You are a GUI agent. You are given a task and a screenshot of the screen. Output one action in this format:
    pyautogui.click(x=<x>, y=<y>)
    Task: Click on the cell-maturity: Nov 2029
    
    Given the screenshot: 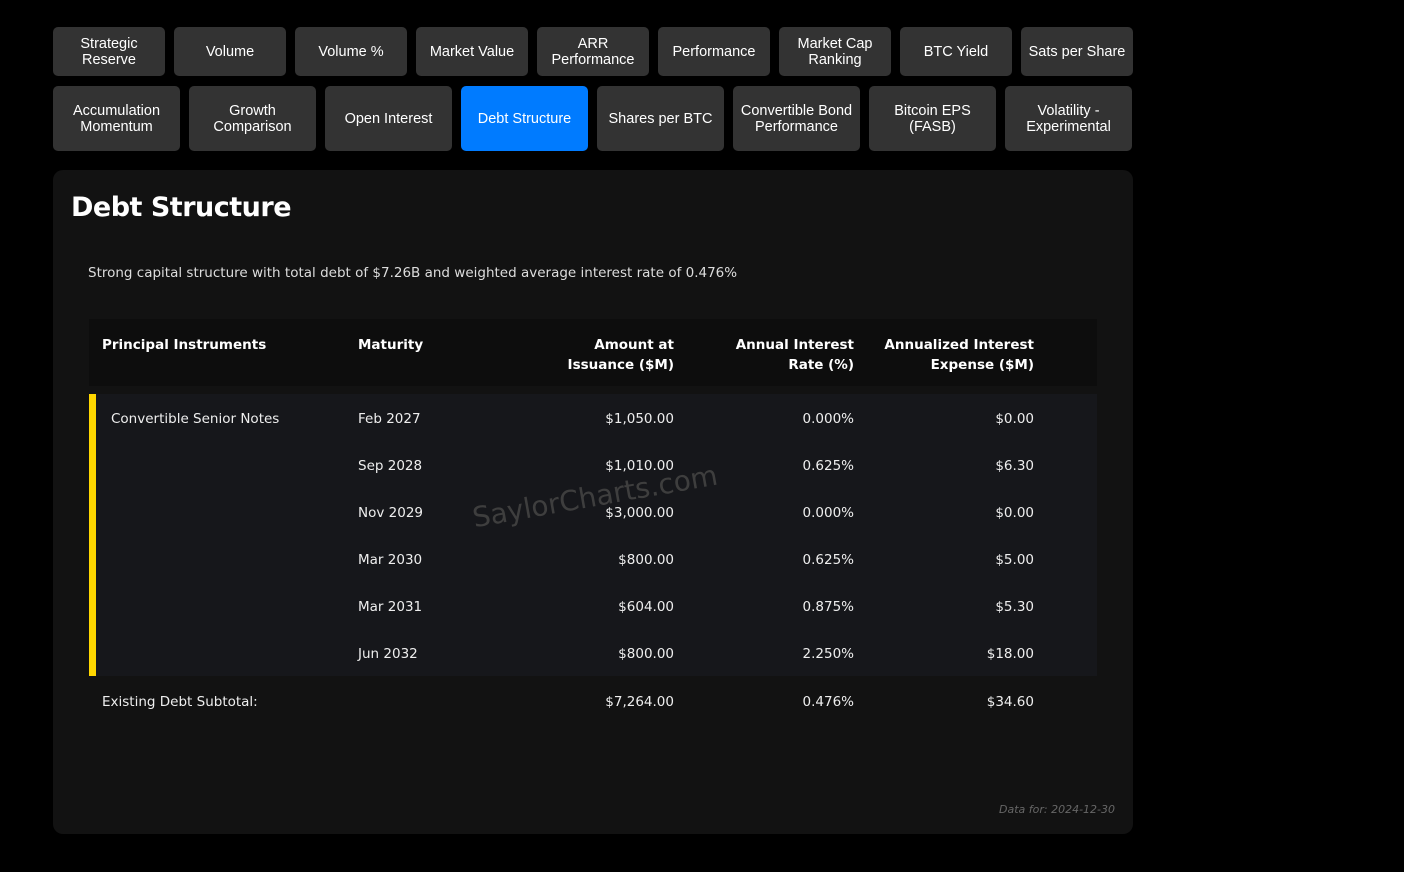 What is the action you would take?
    pyautogui.click(x=390, y=513)
    